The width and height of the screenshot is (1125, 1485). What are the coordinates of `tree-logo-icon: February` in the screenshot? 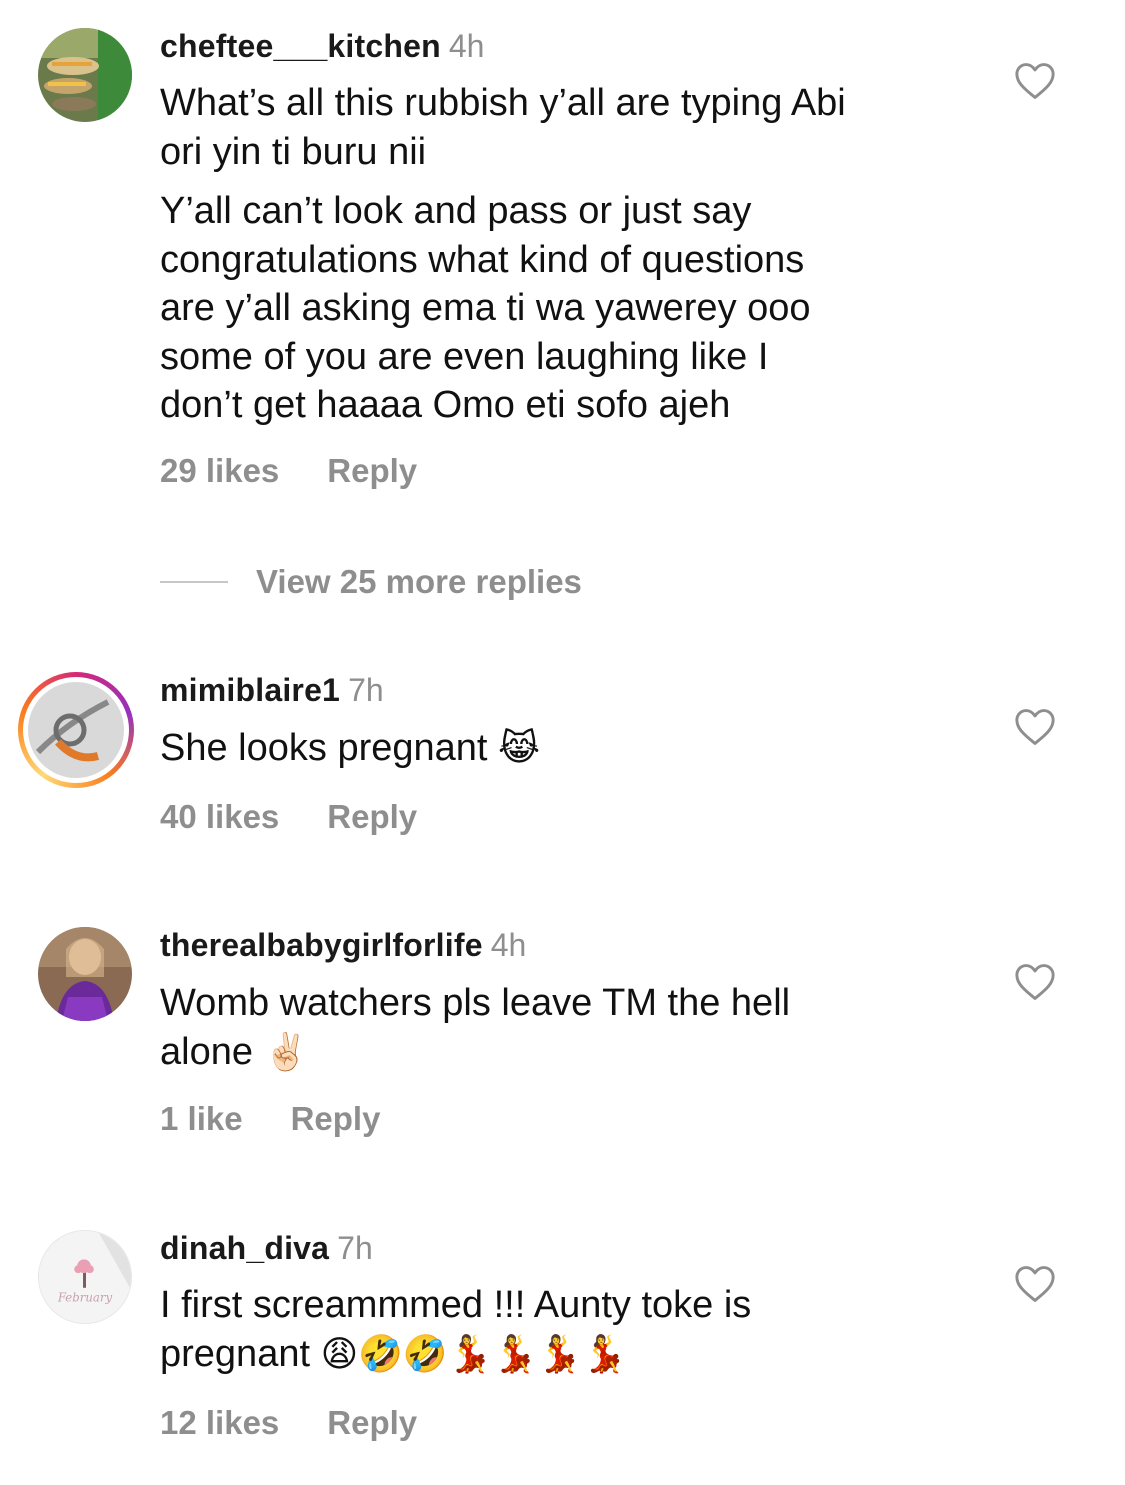 It's located at (85, 1277).